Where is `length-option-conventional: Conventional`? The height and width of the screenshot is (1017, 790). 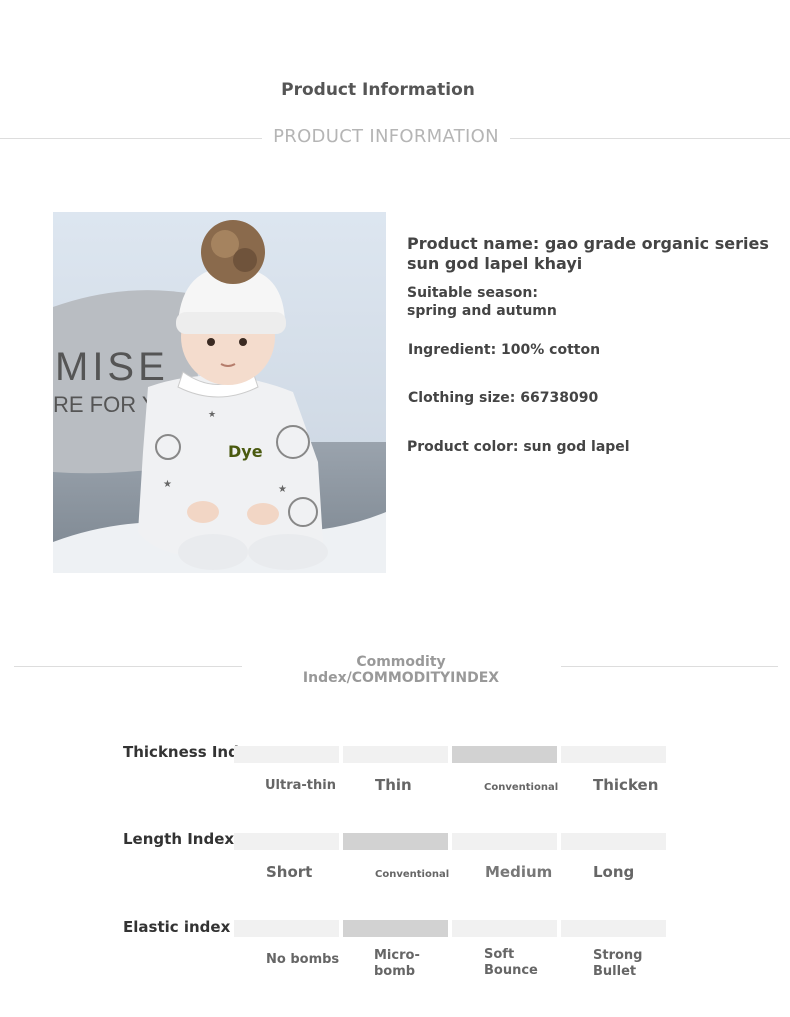 length-option-conventional: Conventional is located at coordinates (412, 874).